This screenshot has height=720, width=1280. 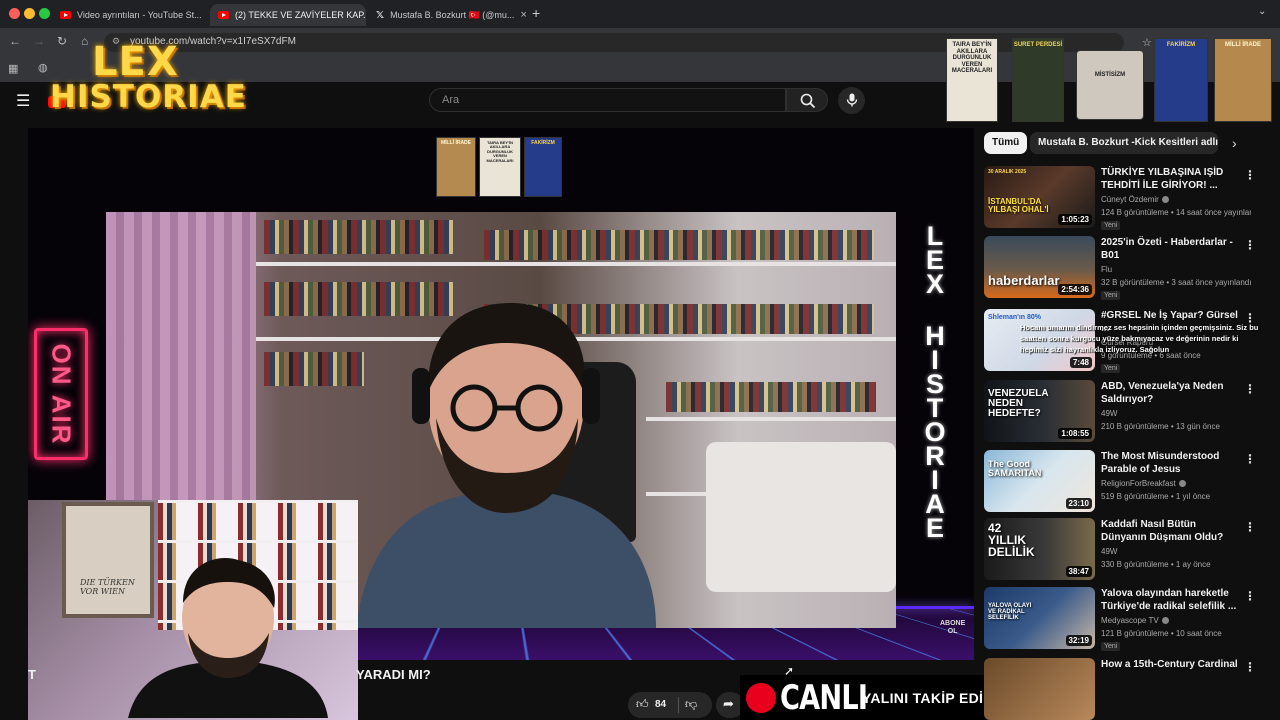 What do you see at coordinates (523, 15) in the screenshot?
I see `close-tab-icon: ×` at bounding box center [523, 15].